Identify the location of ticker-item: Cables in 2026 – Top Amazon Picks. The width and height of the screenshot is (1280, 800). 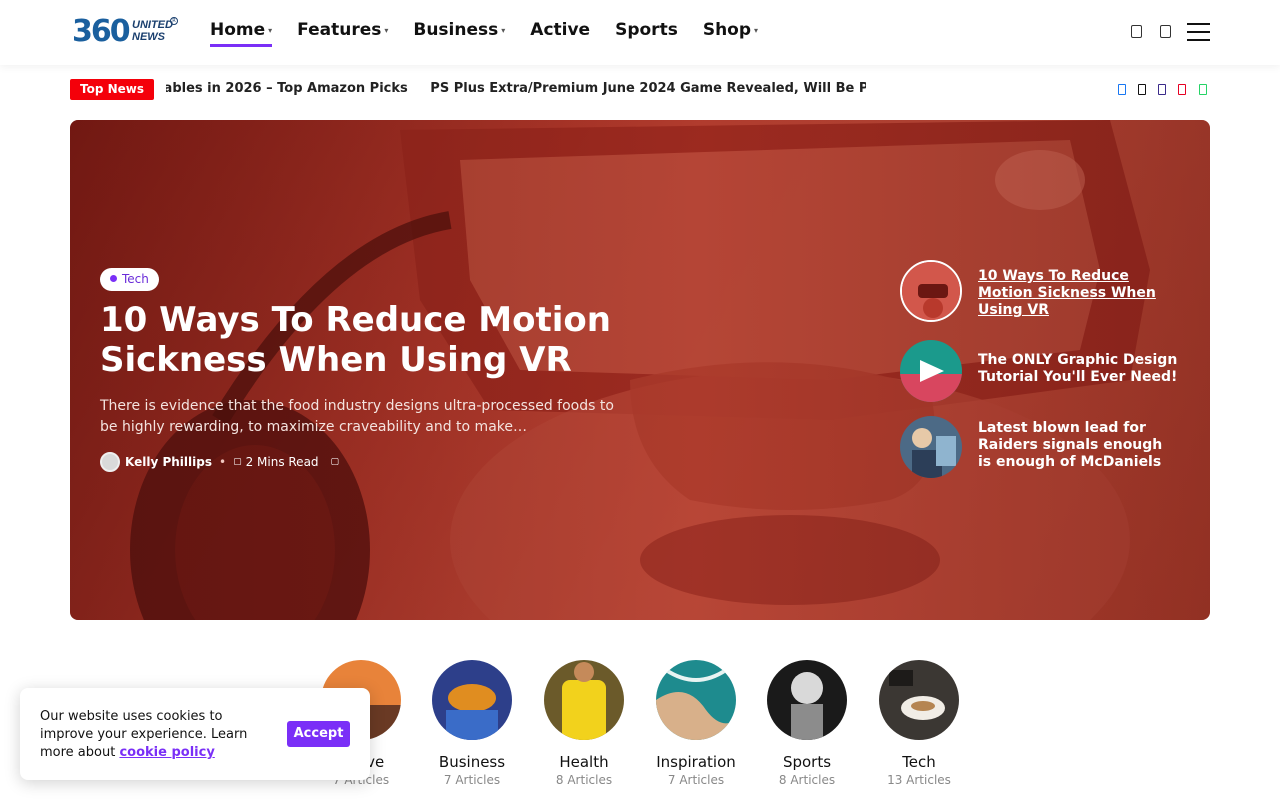
(287, 88).